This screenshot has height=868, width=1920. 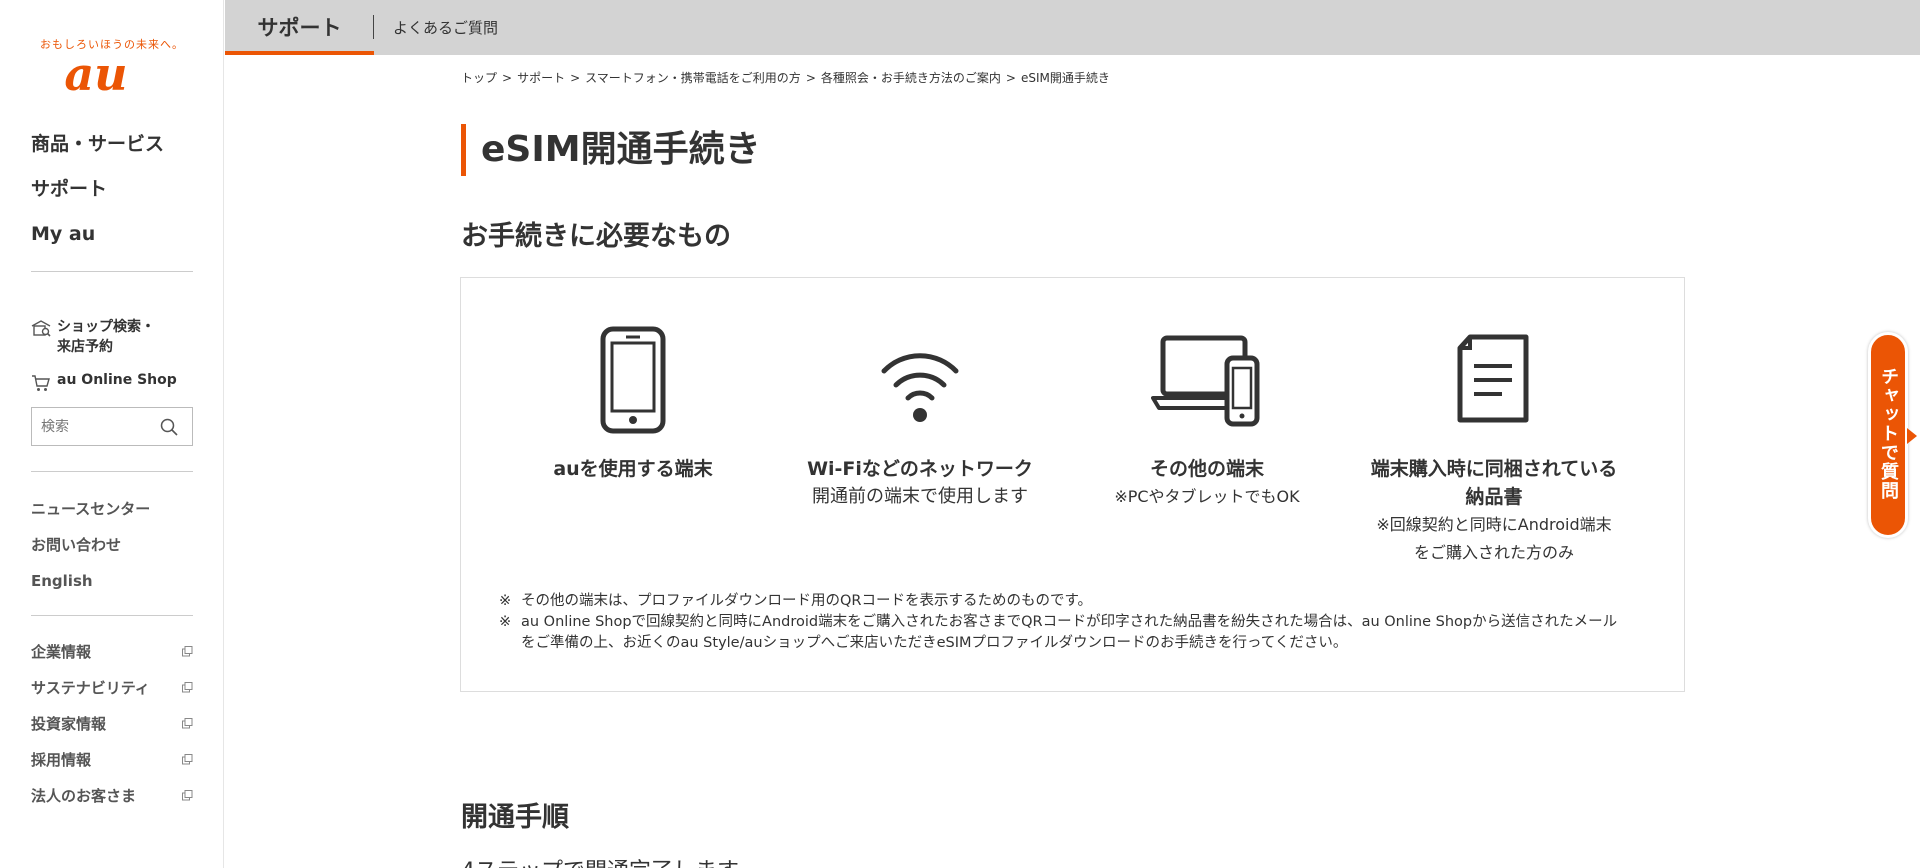 I want to click on tab-faq: よくあるご質問, so click(x=445, y=27).